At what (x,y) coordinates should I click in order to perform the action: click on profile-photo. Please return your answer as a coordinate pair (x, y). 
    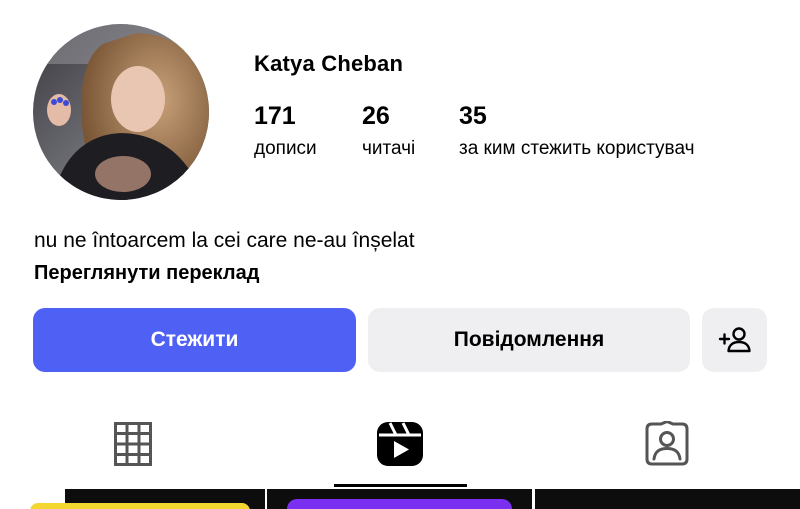
    Looking at the image, I should click on (121, 112).